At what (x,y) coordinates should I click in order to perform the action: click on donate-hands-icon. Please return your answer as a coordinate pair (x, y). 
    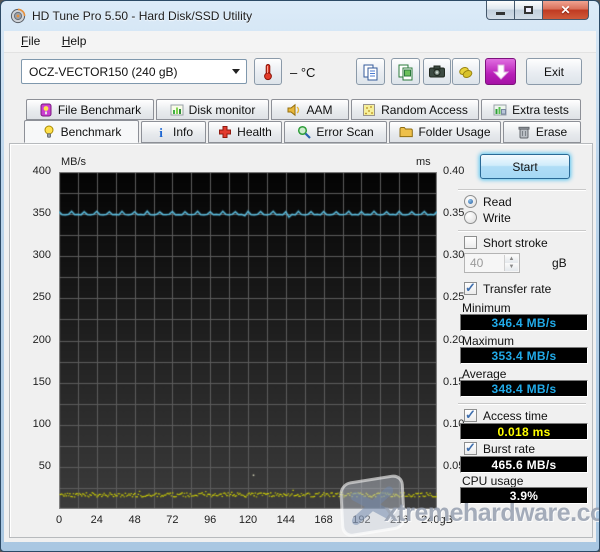
    Looking at the image, I should click on (466, 72).